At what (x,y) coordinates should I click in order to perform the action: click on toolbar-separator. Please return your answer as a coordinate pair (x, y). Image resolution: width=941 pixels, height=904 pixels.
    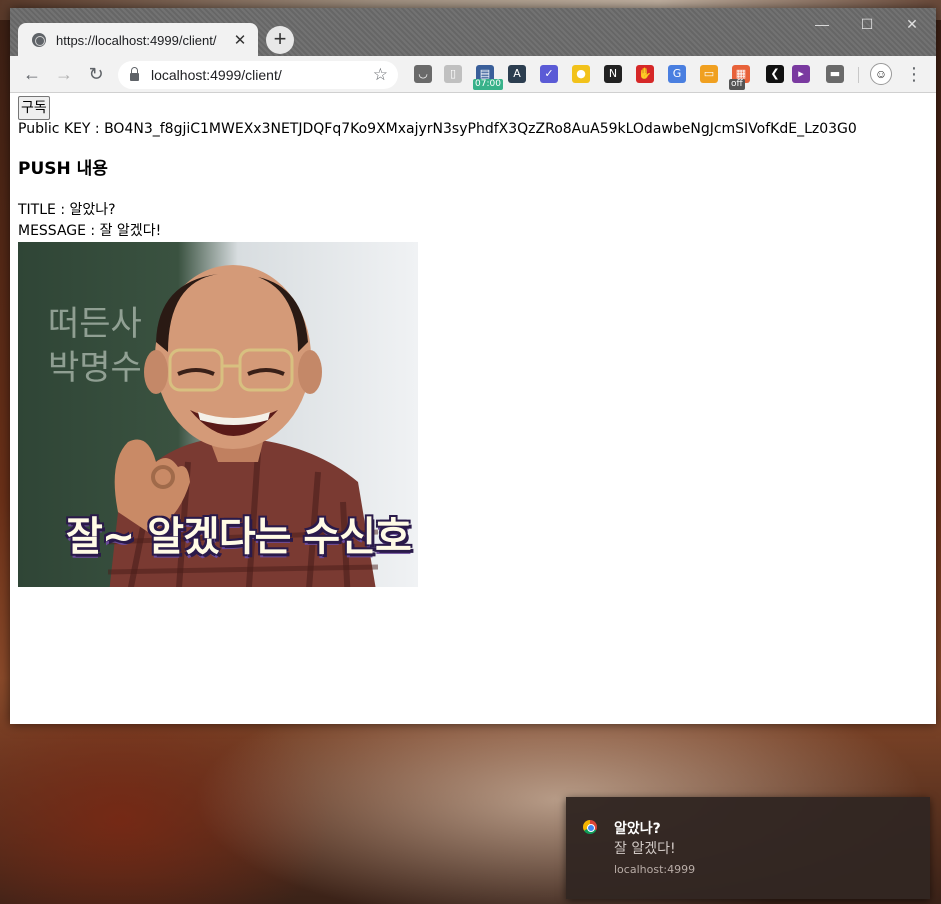
    Looking at the image, I should click on (858, 75).